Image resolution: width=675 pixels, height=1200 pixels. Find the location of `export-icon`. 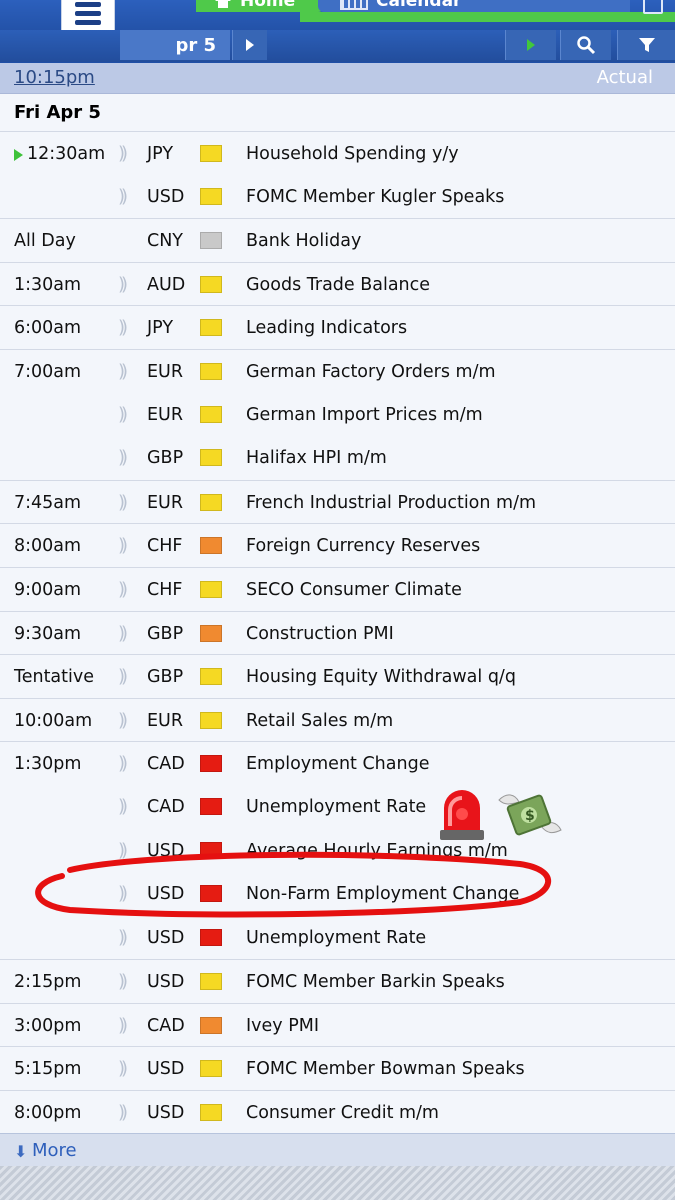

export-icon is located at coordinates (653, 7).